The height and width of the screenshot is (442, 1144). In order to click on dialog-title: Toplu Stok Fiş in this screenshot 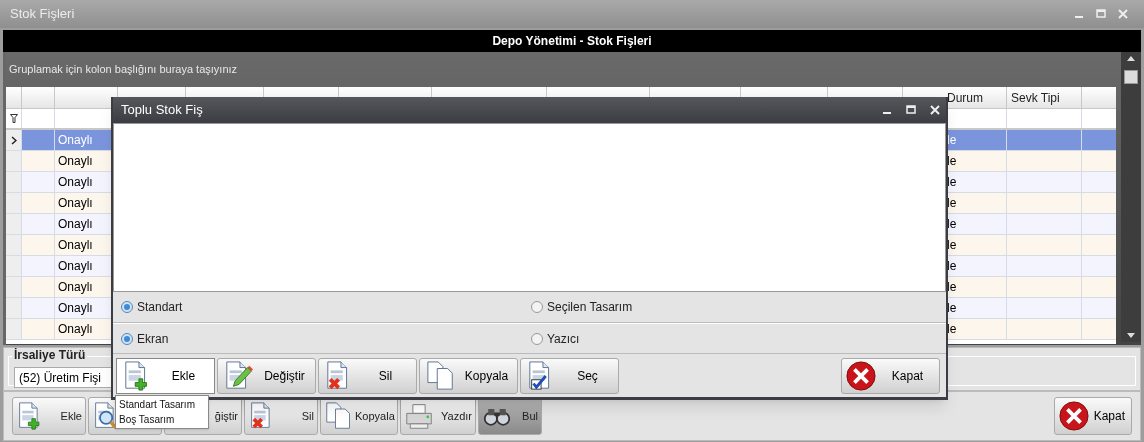, I will do `click(162, 110)`.